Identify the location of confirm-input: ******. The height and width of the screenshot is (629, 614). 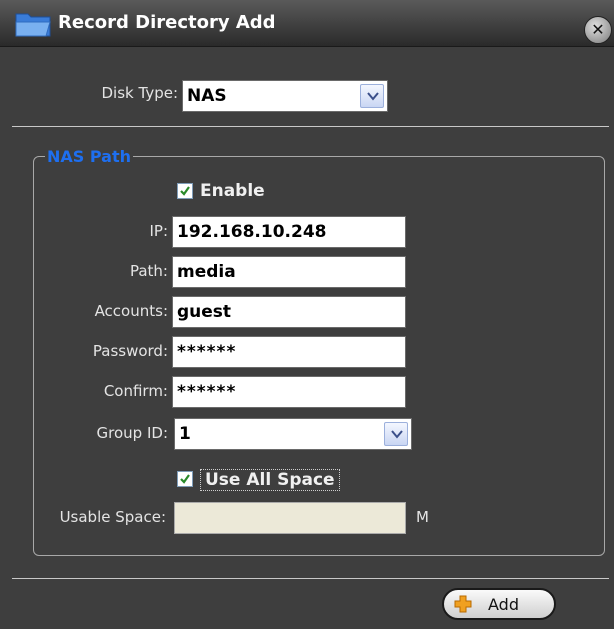
(289, 392).